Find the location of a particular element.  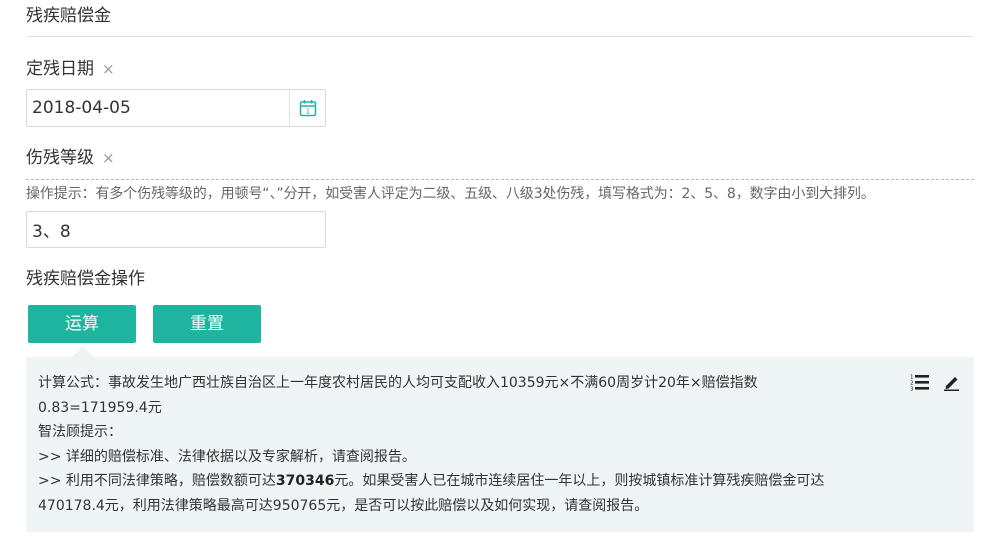

actions-label: 残疾赔偿金操作 is located at coordinates (85, 279).